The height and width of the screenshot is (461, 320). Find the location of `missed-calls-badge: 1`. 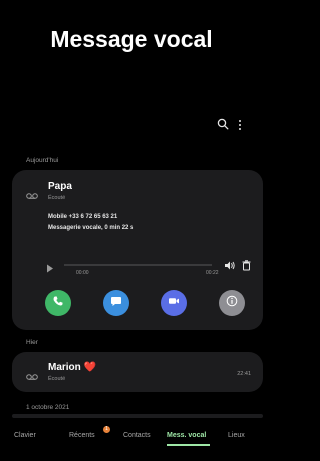

missed-calls-badge: 1 is located at coordinates (106, 429).